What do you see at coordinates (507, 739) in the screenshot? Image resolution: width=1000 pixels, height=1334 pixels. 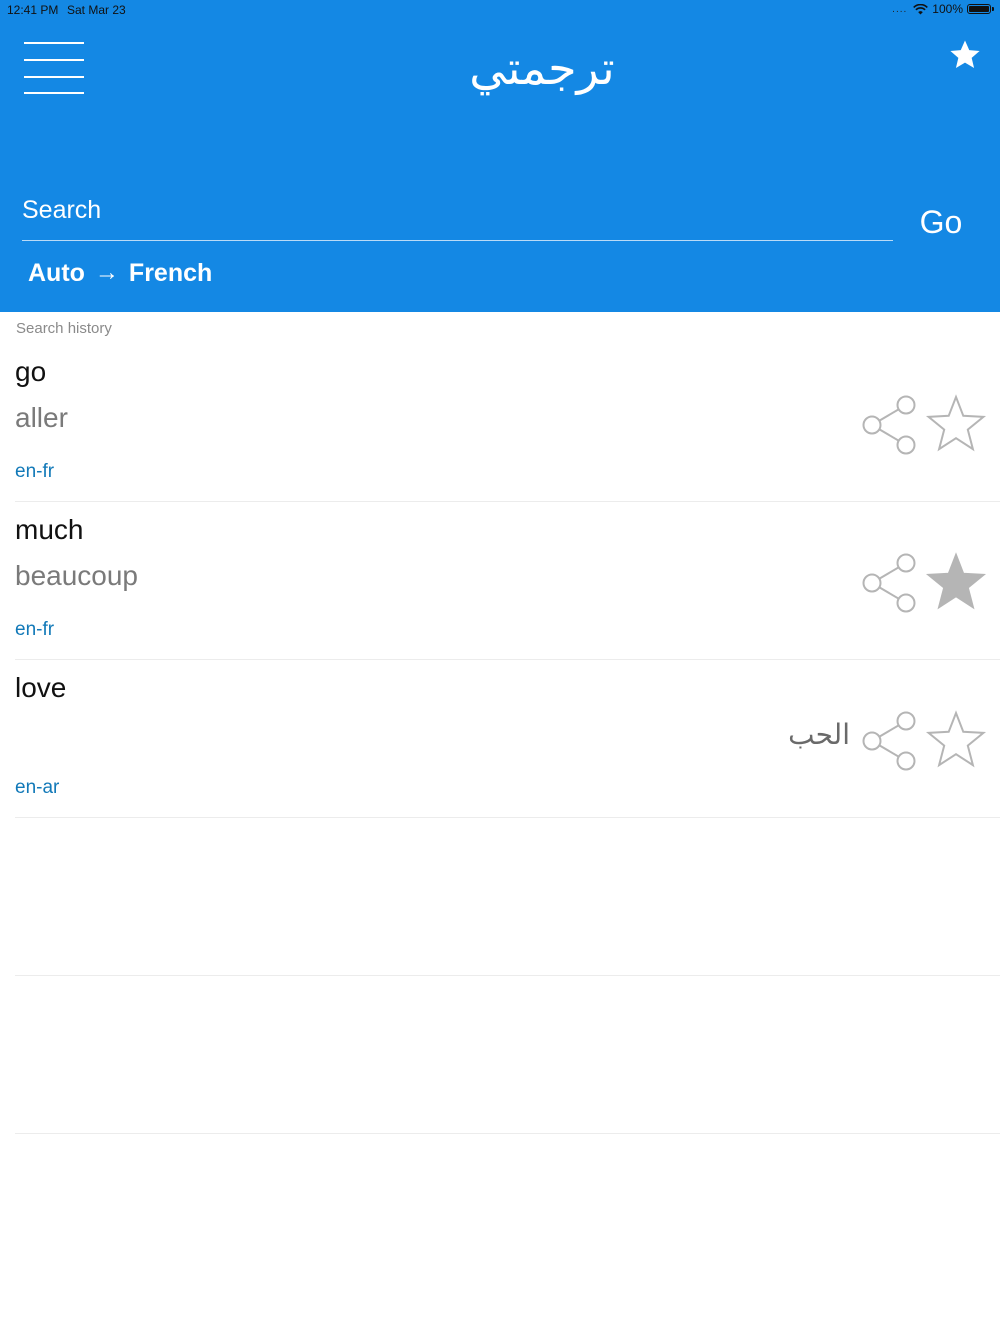 I see `history-row: love الحب en-ar` at bounding box center [507, 739].